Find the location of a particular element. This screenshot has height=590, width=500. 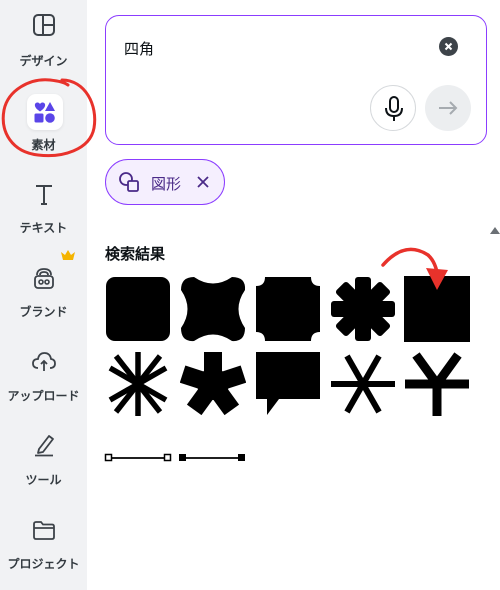

search-input: 四角 is located at coordinates (139, 48).